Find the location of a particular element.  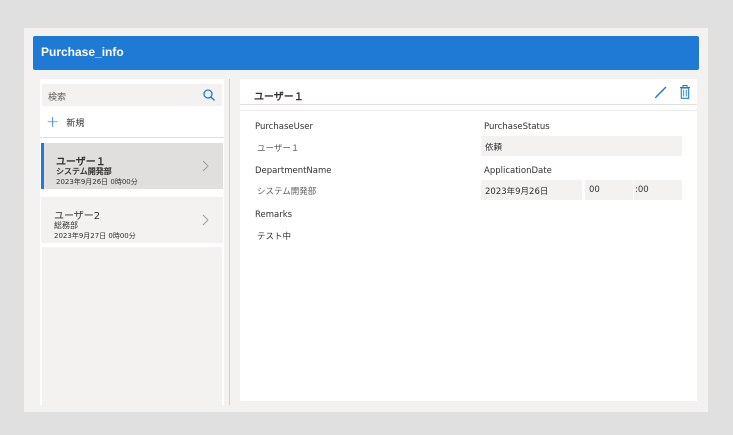

search-icon is located at coordinates (209, 95).